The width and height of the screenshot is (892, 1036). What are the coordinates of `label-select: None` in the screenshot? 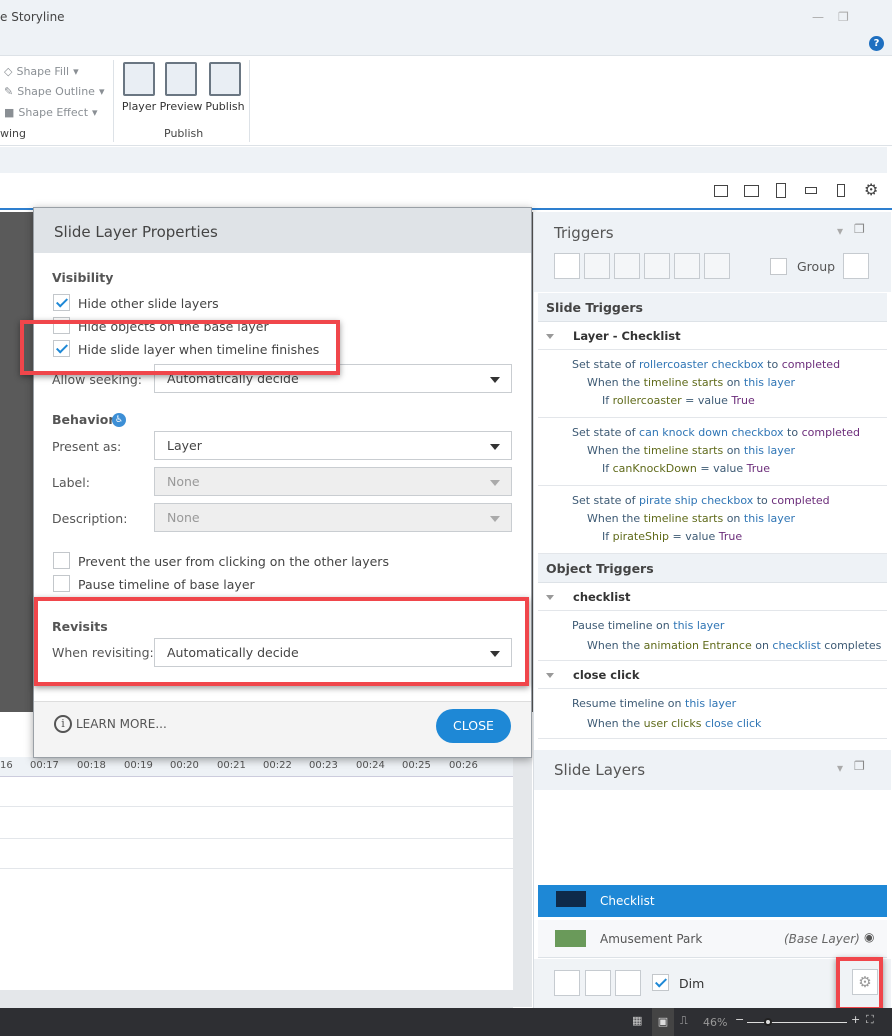 It's located at (333, 481).